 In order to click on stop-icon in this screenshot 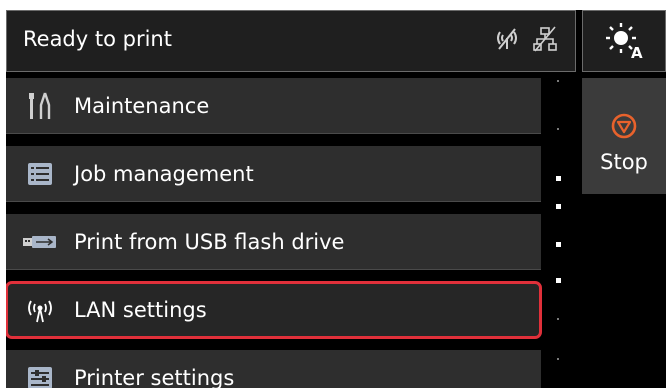, I will do `click(624, 128)`.